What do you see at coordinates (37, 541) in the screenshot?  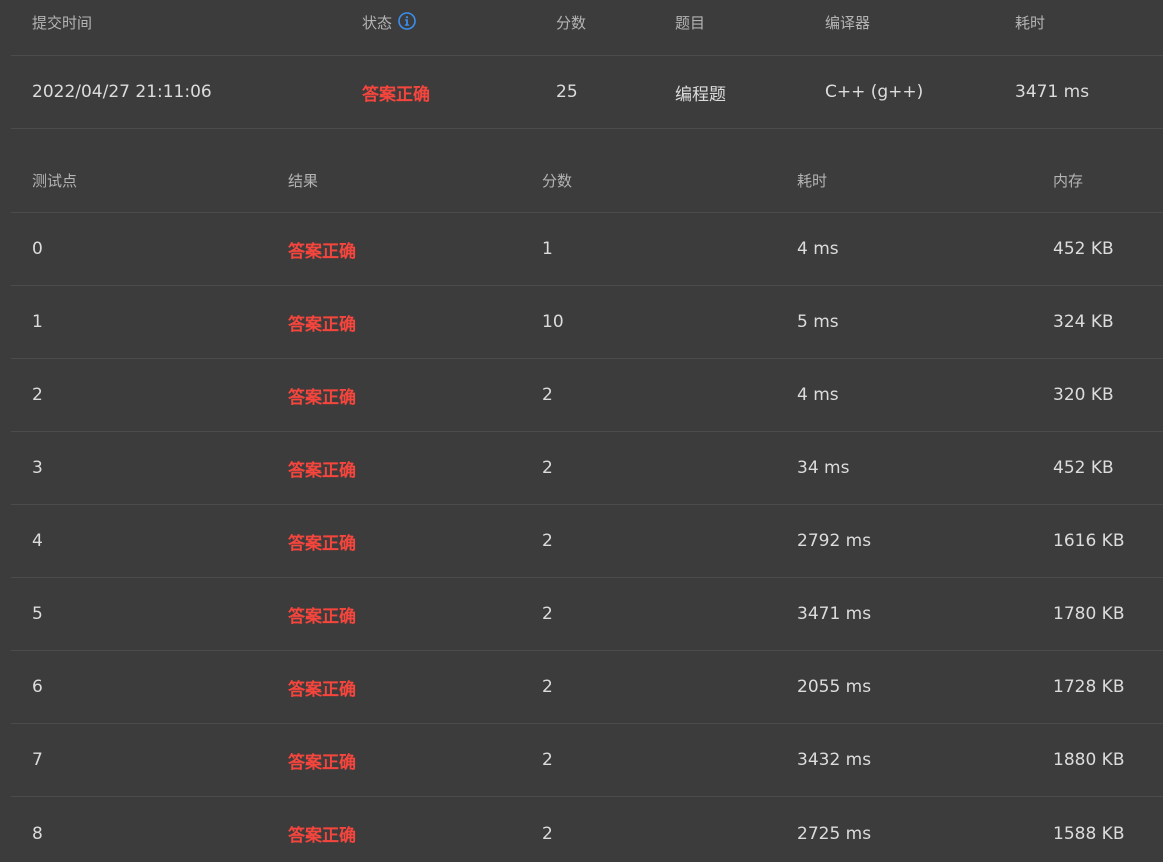 I see `test-case-id: 4` at bounding box center [37, 541].